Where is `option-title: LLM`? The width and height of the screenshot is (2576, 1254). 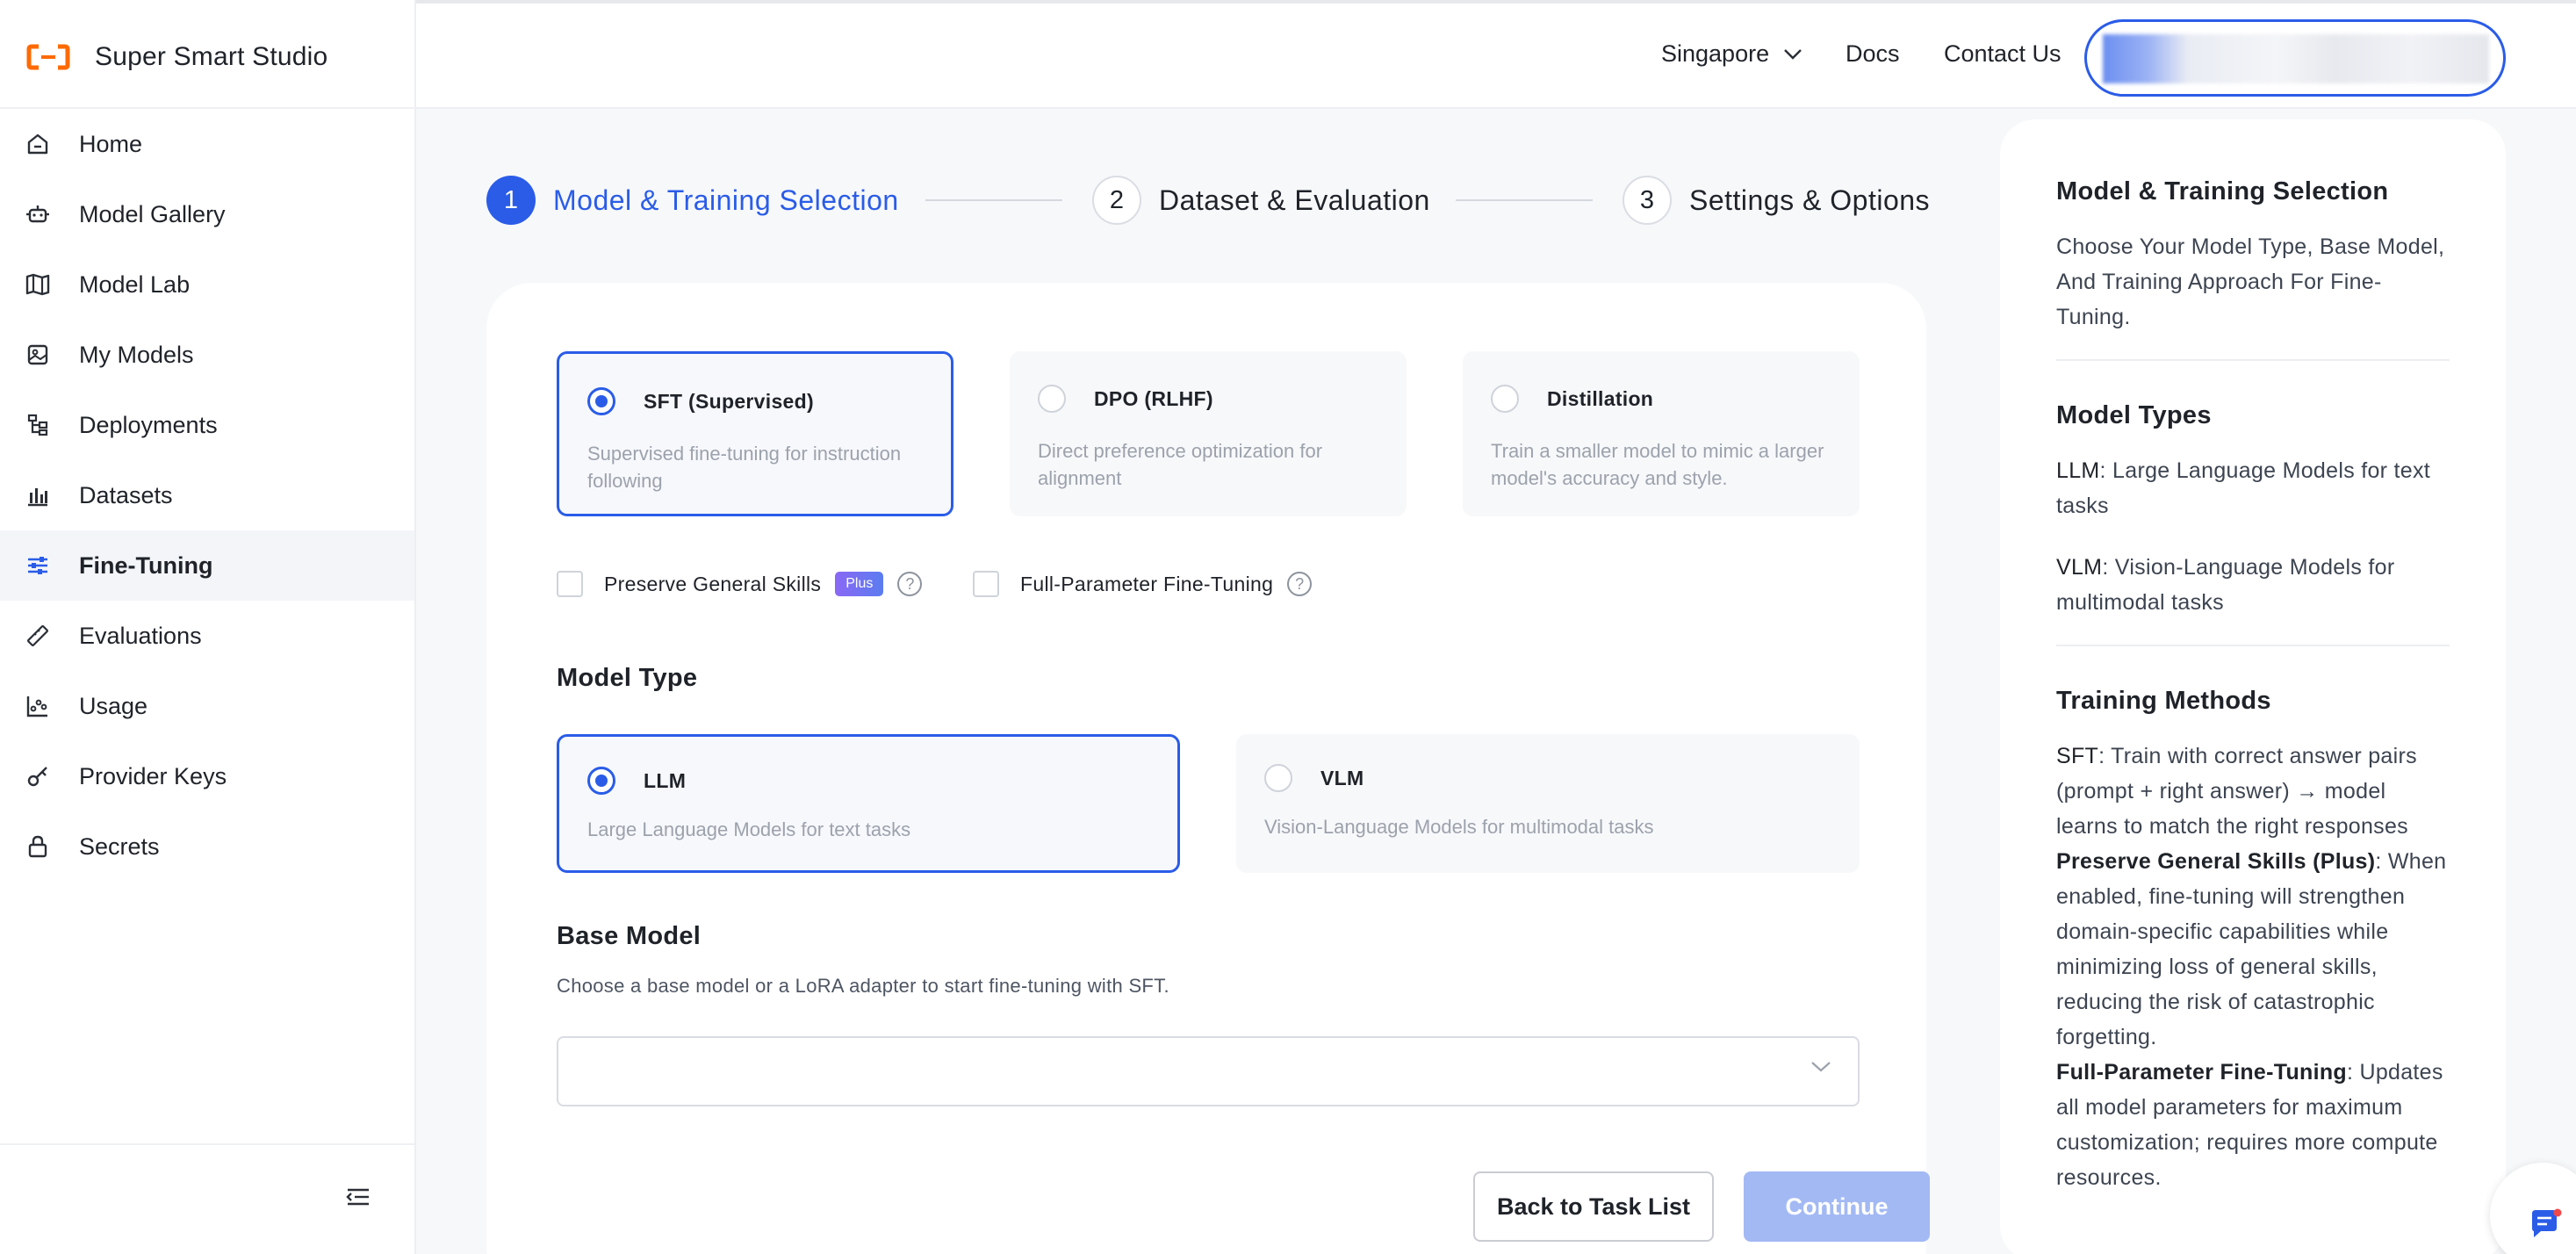
option-title: LLM is located at coordinates (665, 780).